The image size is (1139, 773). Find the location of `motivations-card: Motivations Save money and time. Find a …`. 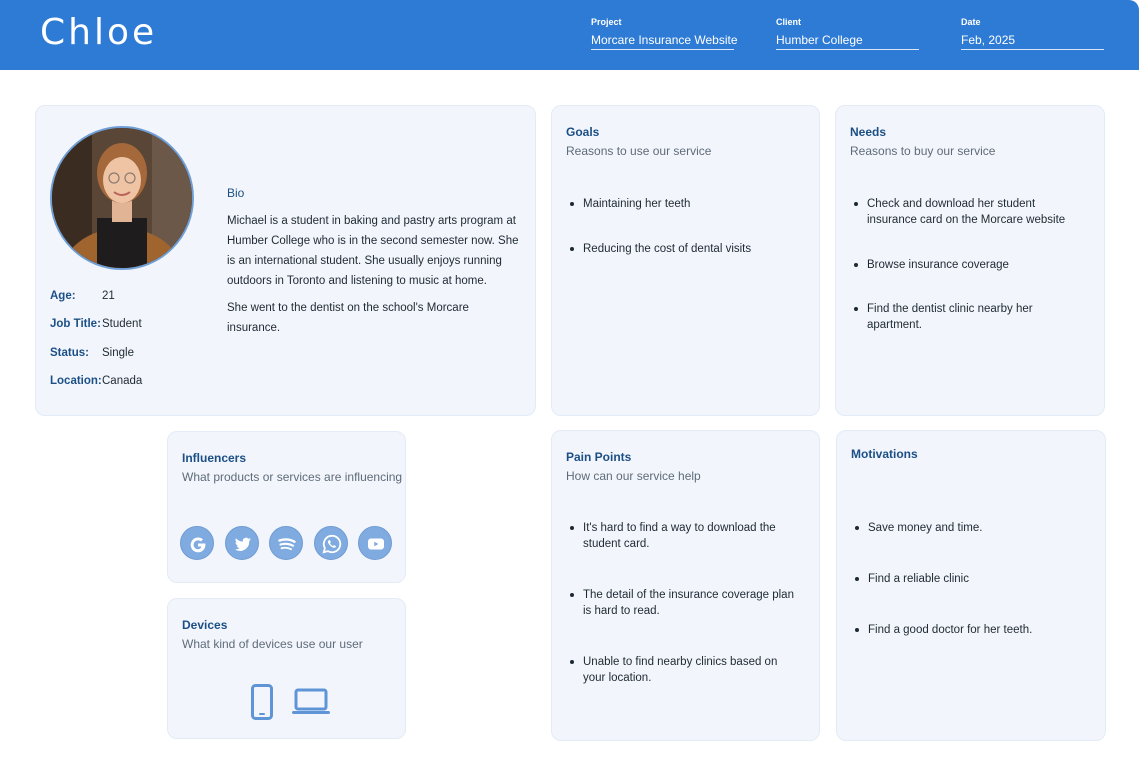

motivations-card: Motivations Save money and time. Find a … is located at coordinates (971, 585).